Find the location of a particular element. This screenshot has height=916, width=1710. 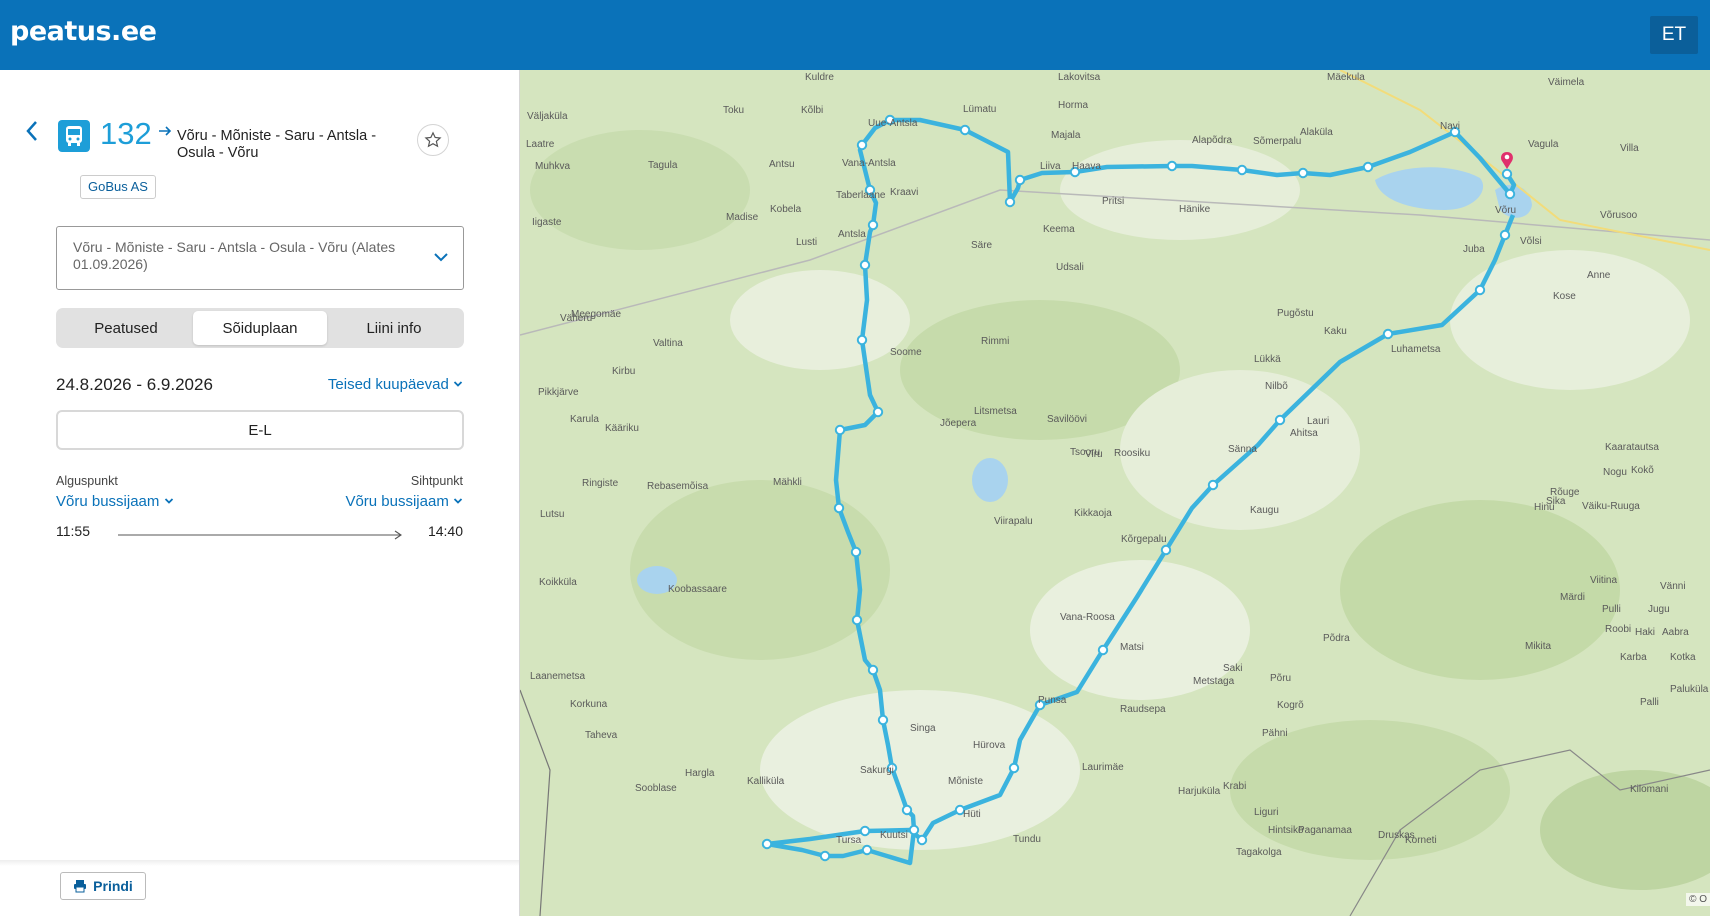

place-label: Sänna is located at coordinates (1242, 449).